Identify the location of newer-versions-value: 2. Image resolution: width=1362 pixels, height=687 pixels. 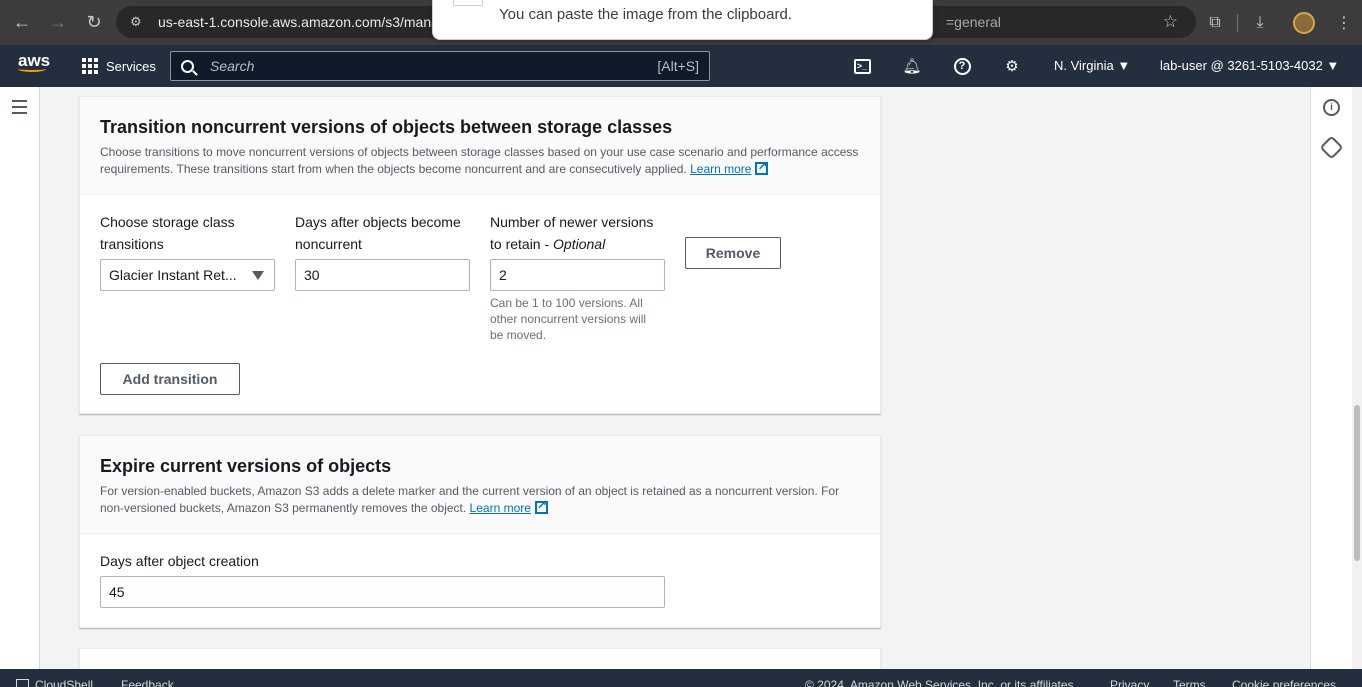
(503, 275).